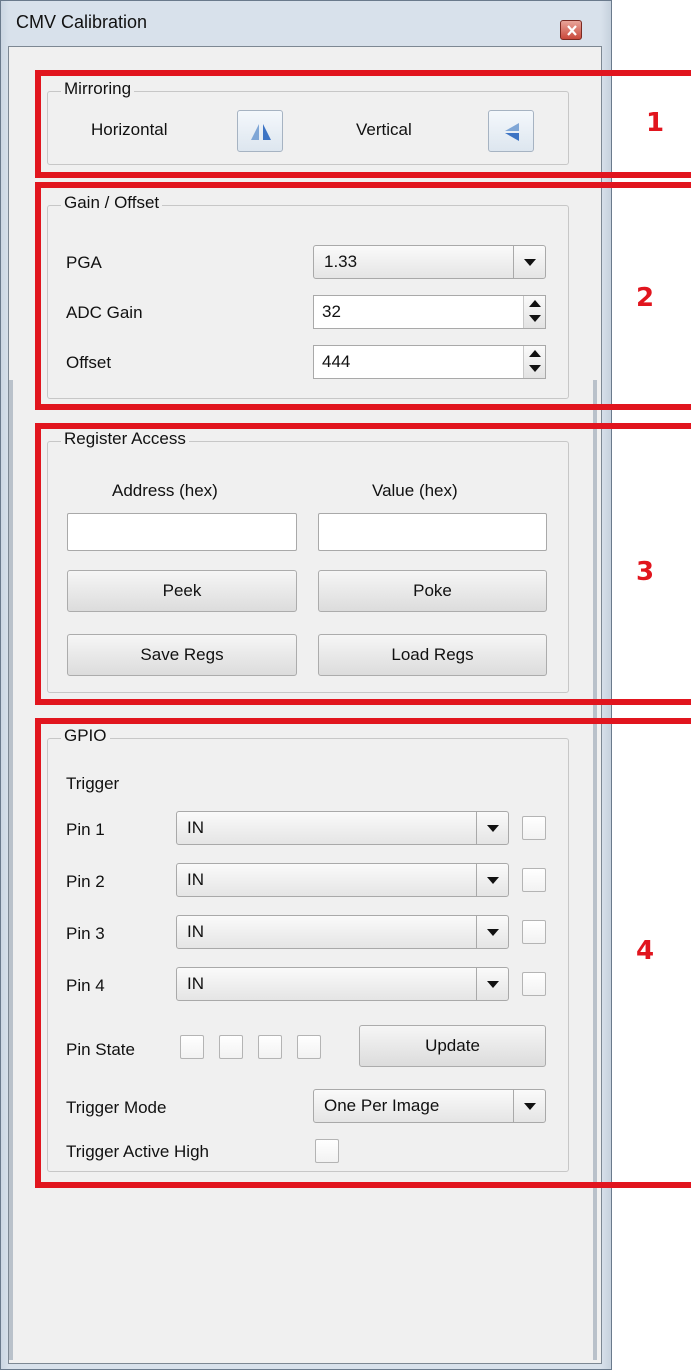 This screenshot has height=1370, width=691. Describe the element at coordinates (645, 298) in the screenshot. I see `annotation-number-2: 2` at that location.